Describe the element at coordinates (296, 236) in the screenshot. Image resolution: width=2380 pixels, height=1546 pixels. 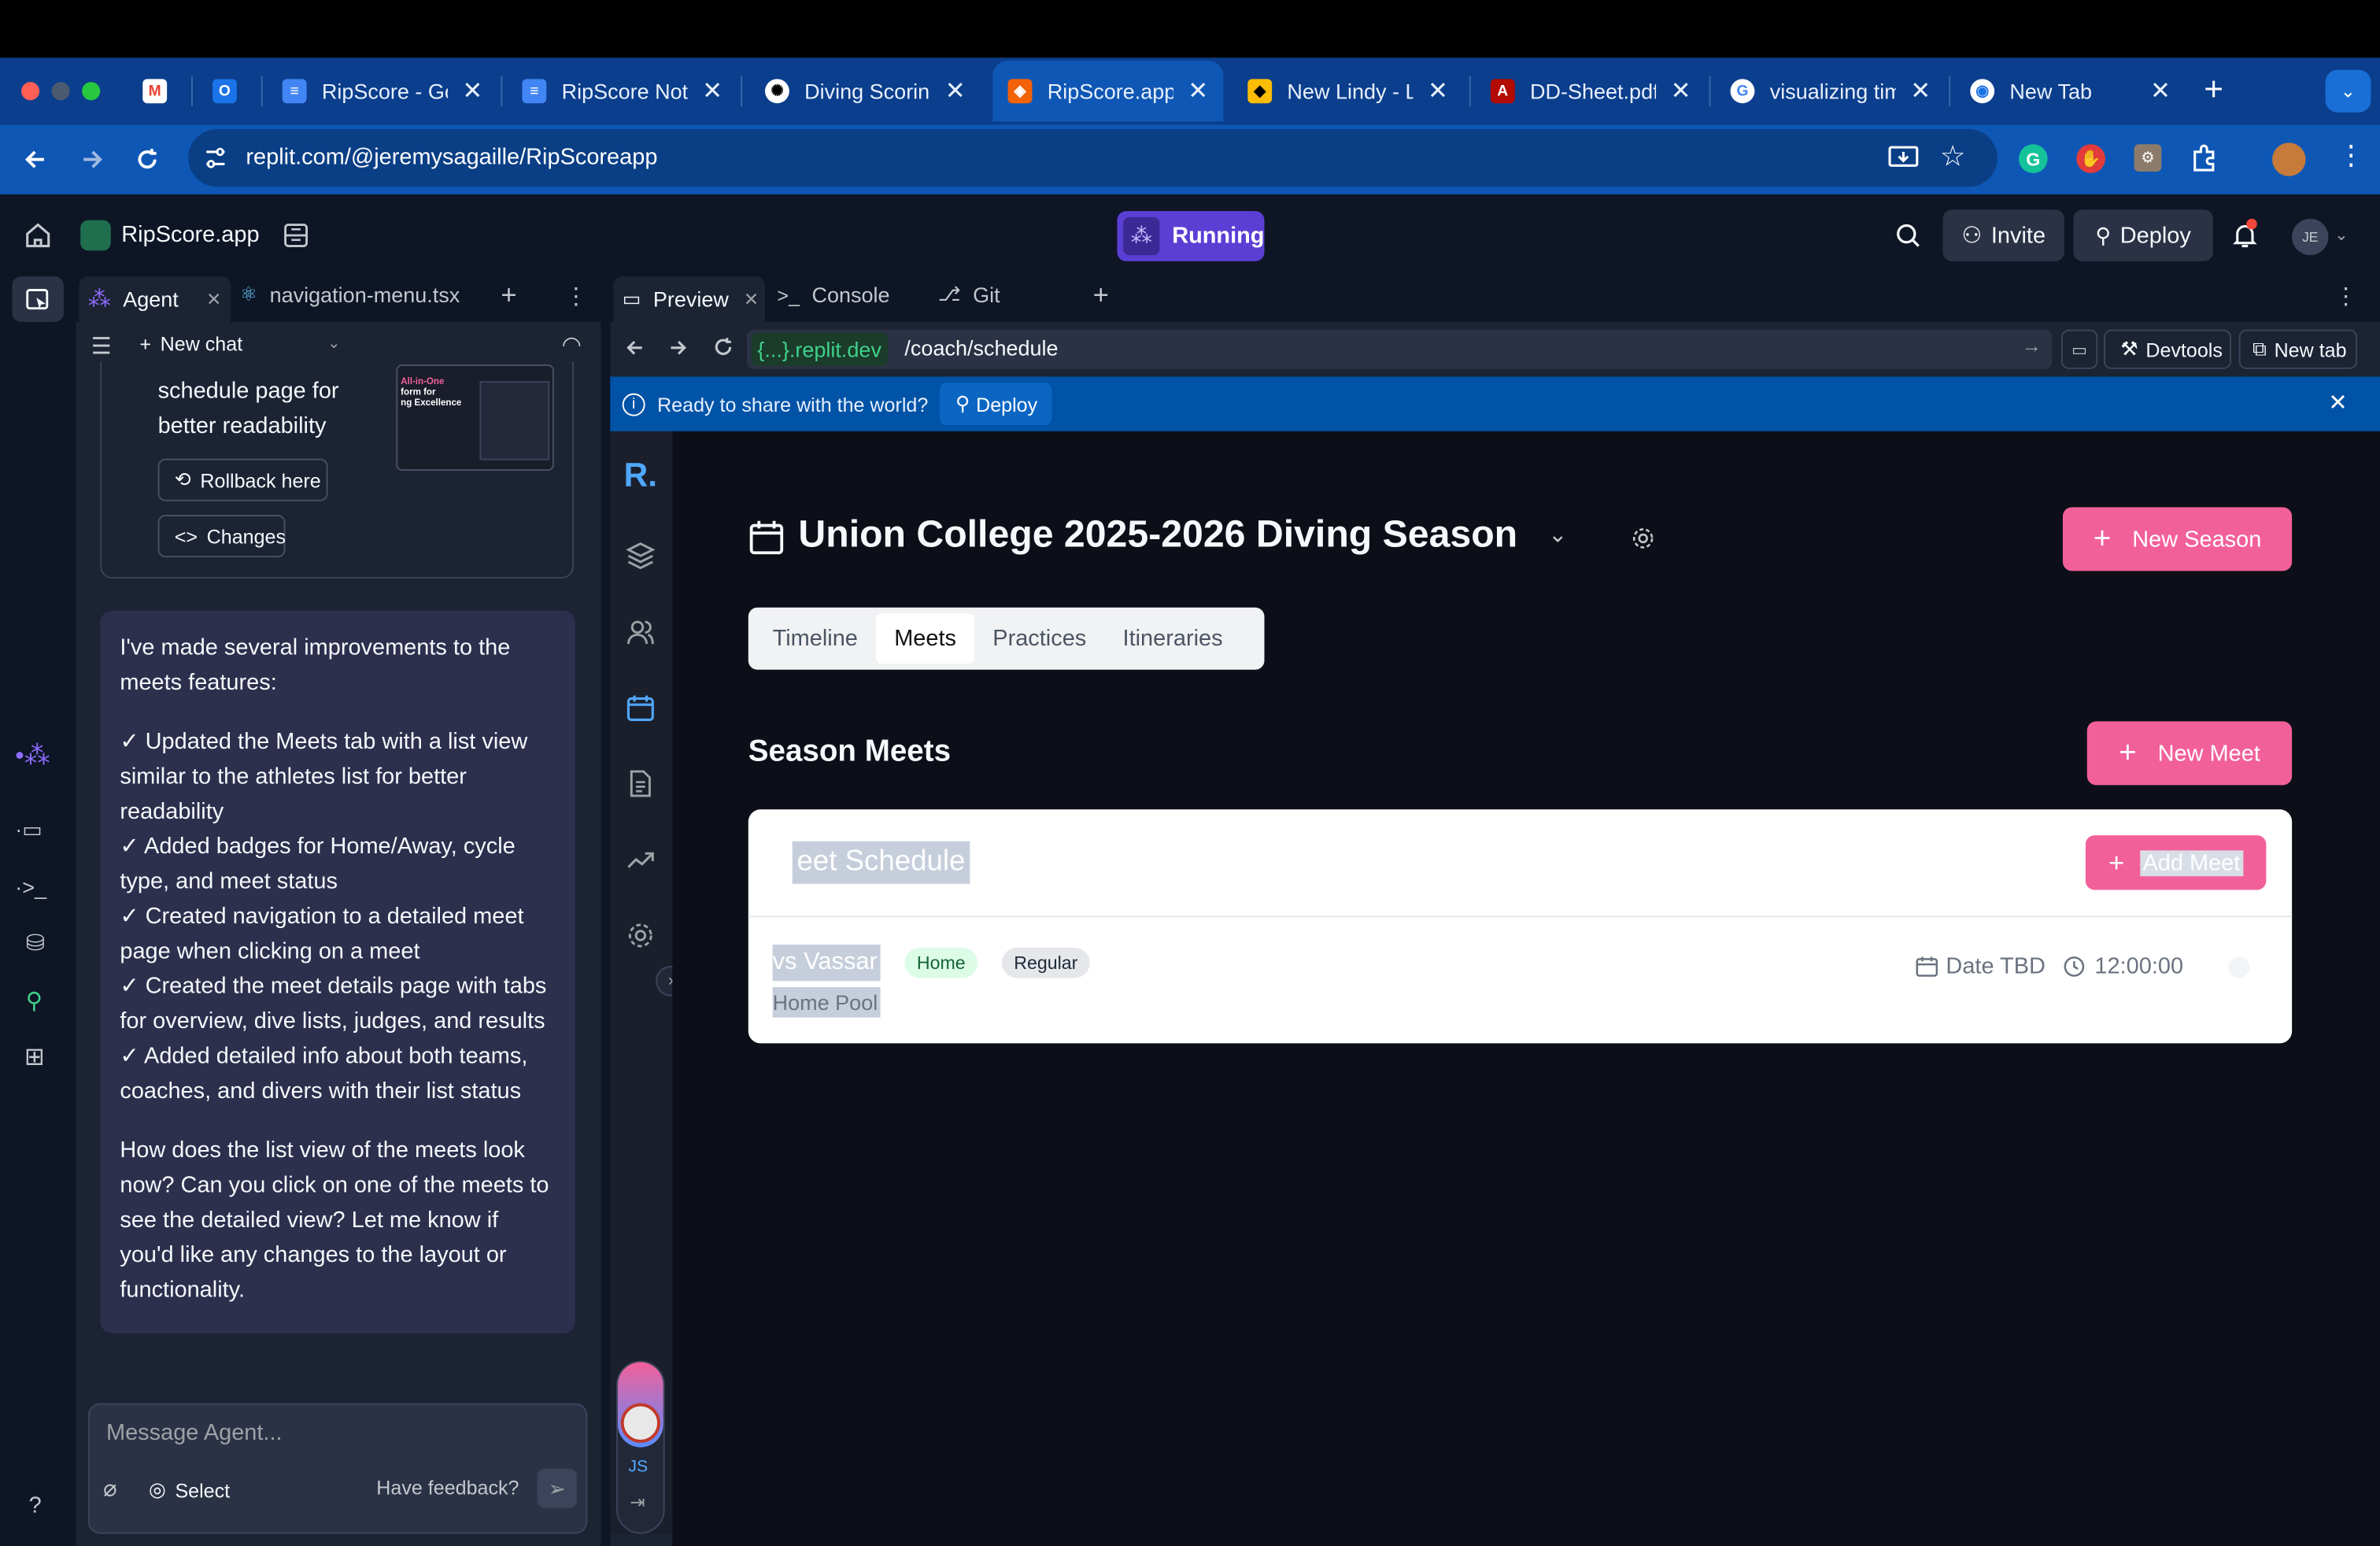
I see `repl-info-icon` at that location.